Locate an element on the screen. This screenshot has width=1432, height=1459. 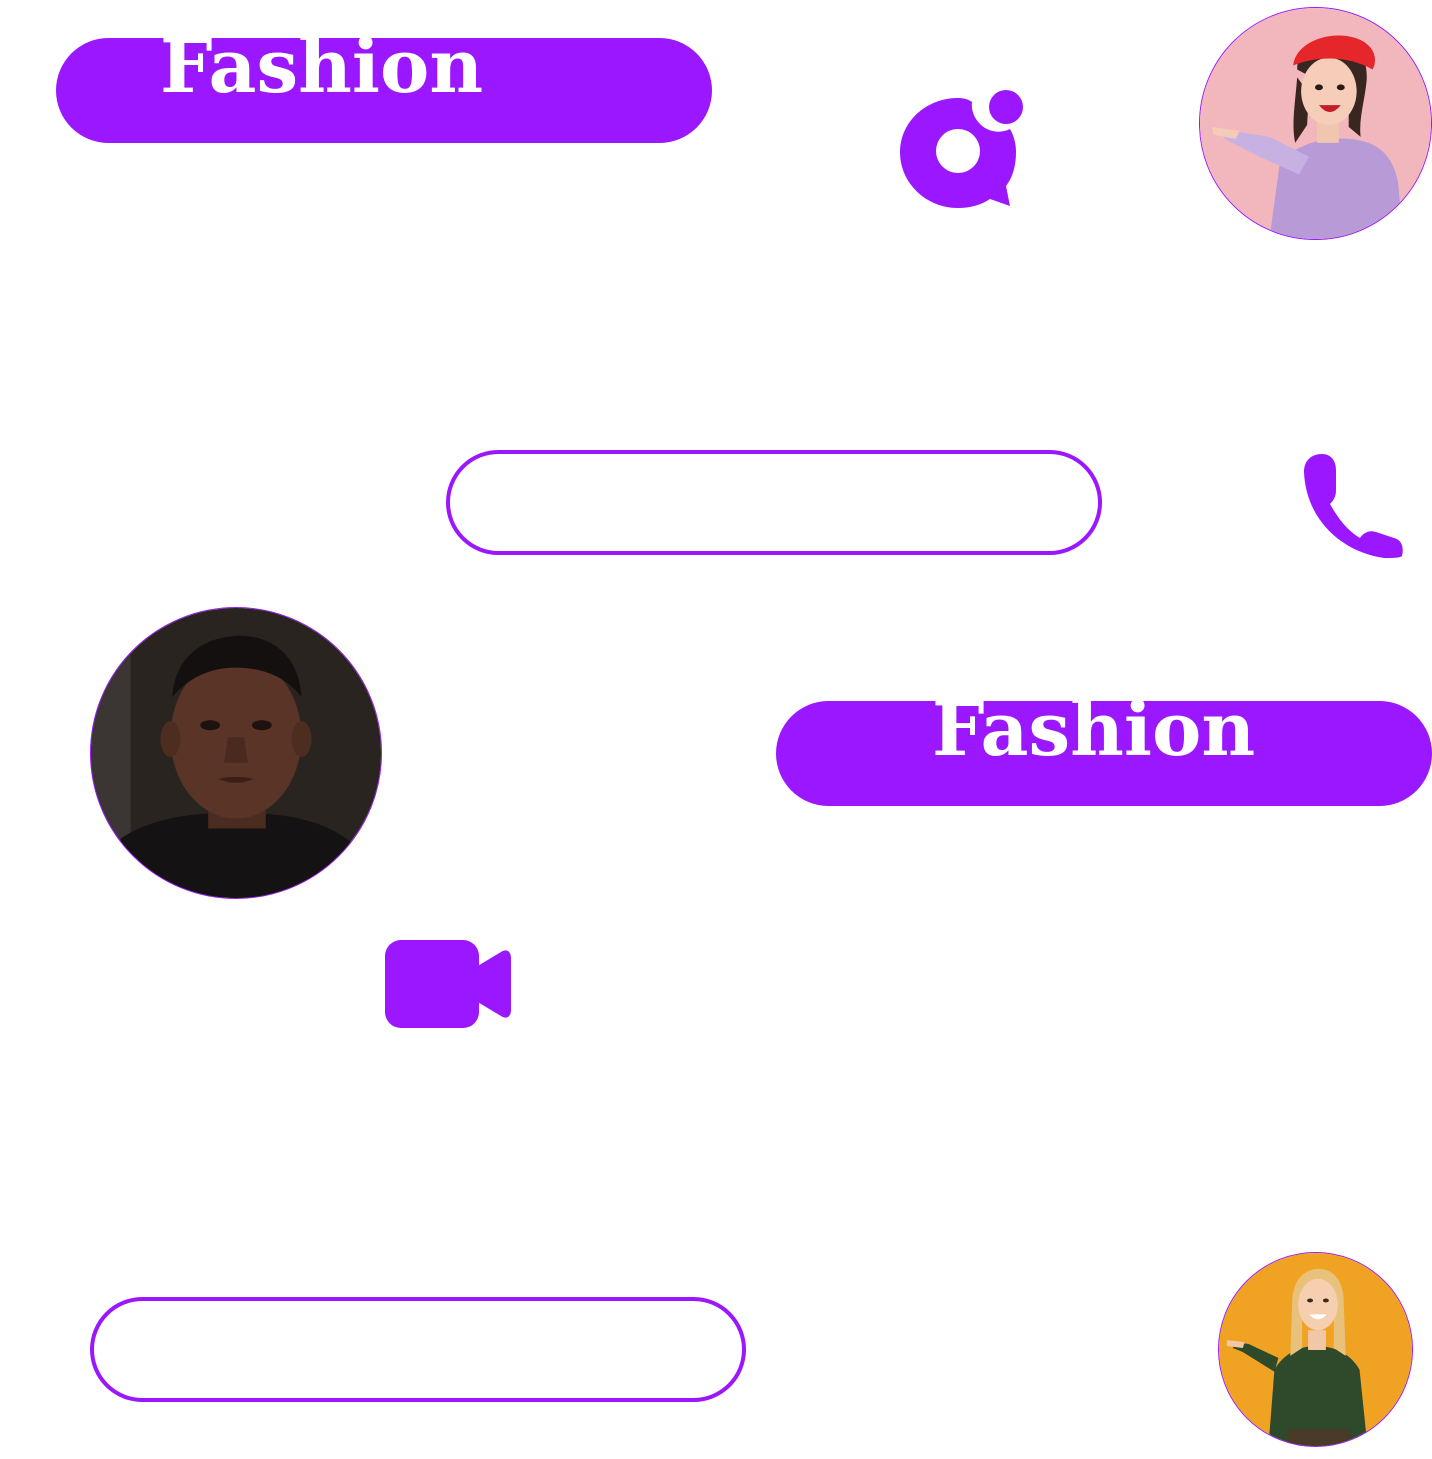
fashion-tag-middle-label: Fashion is located at coordinates (1094, 737).